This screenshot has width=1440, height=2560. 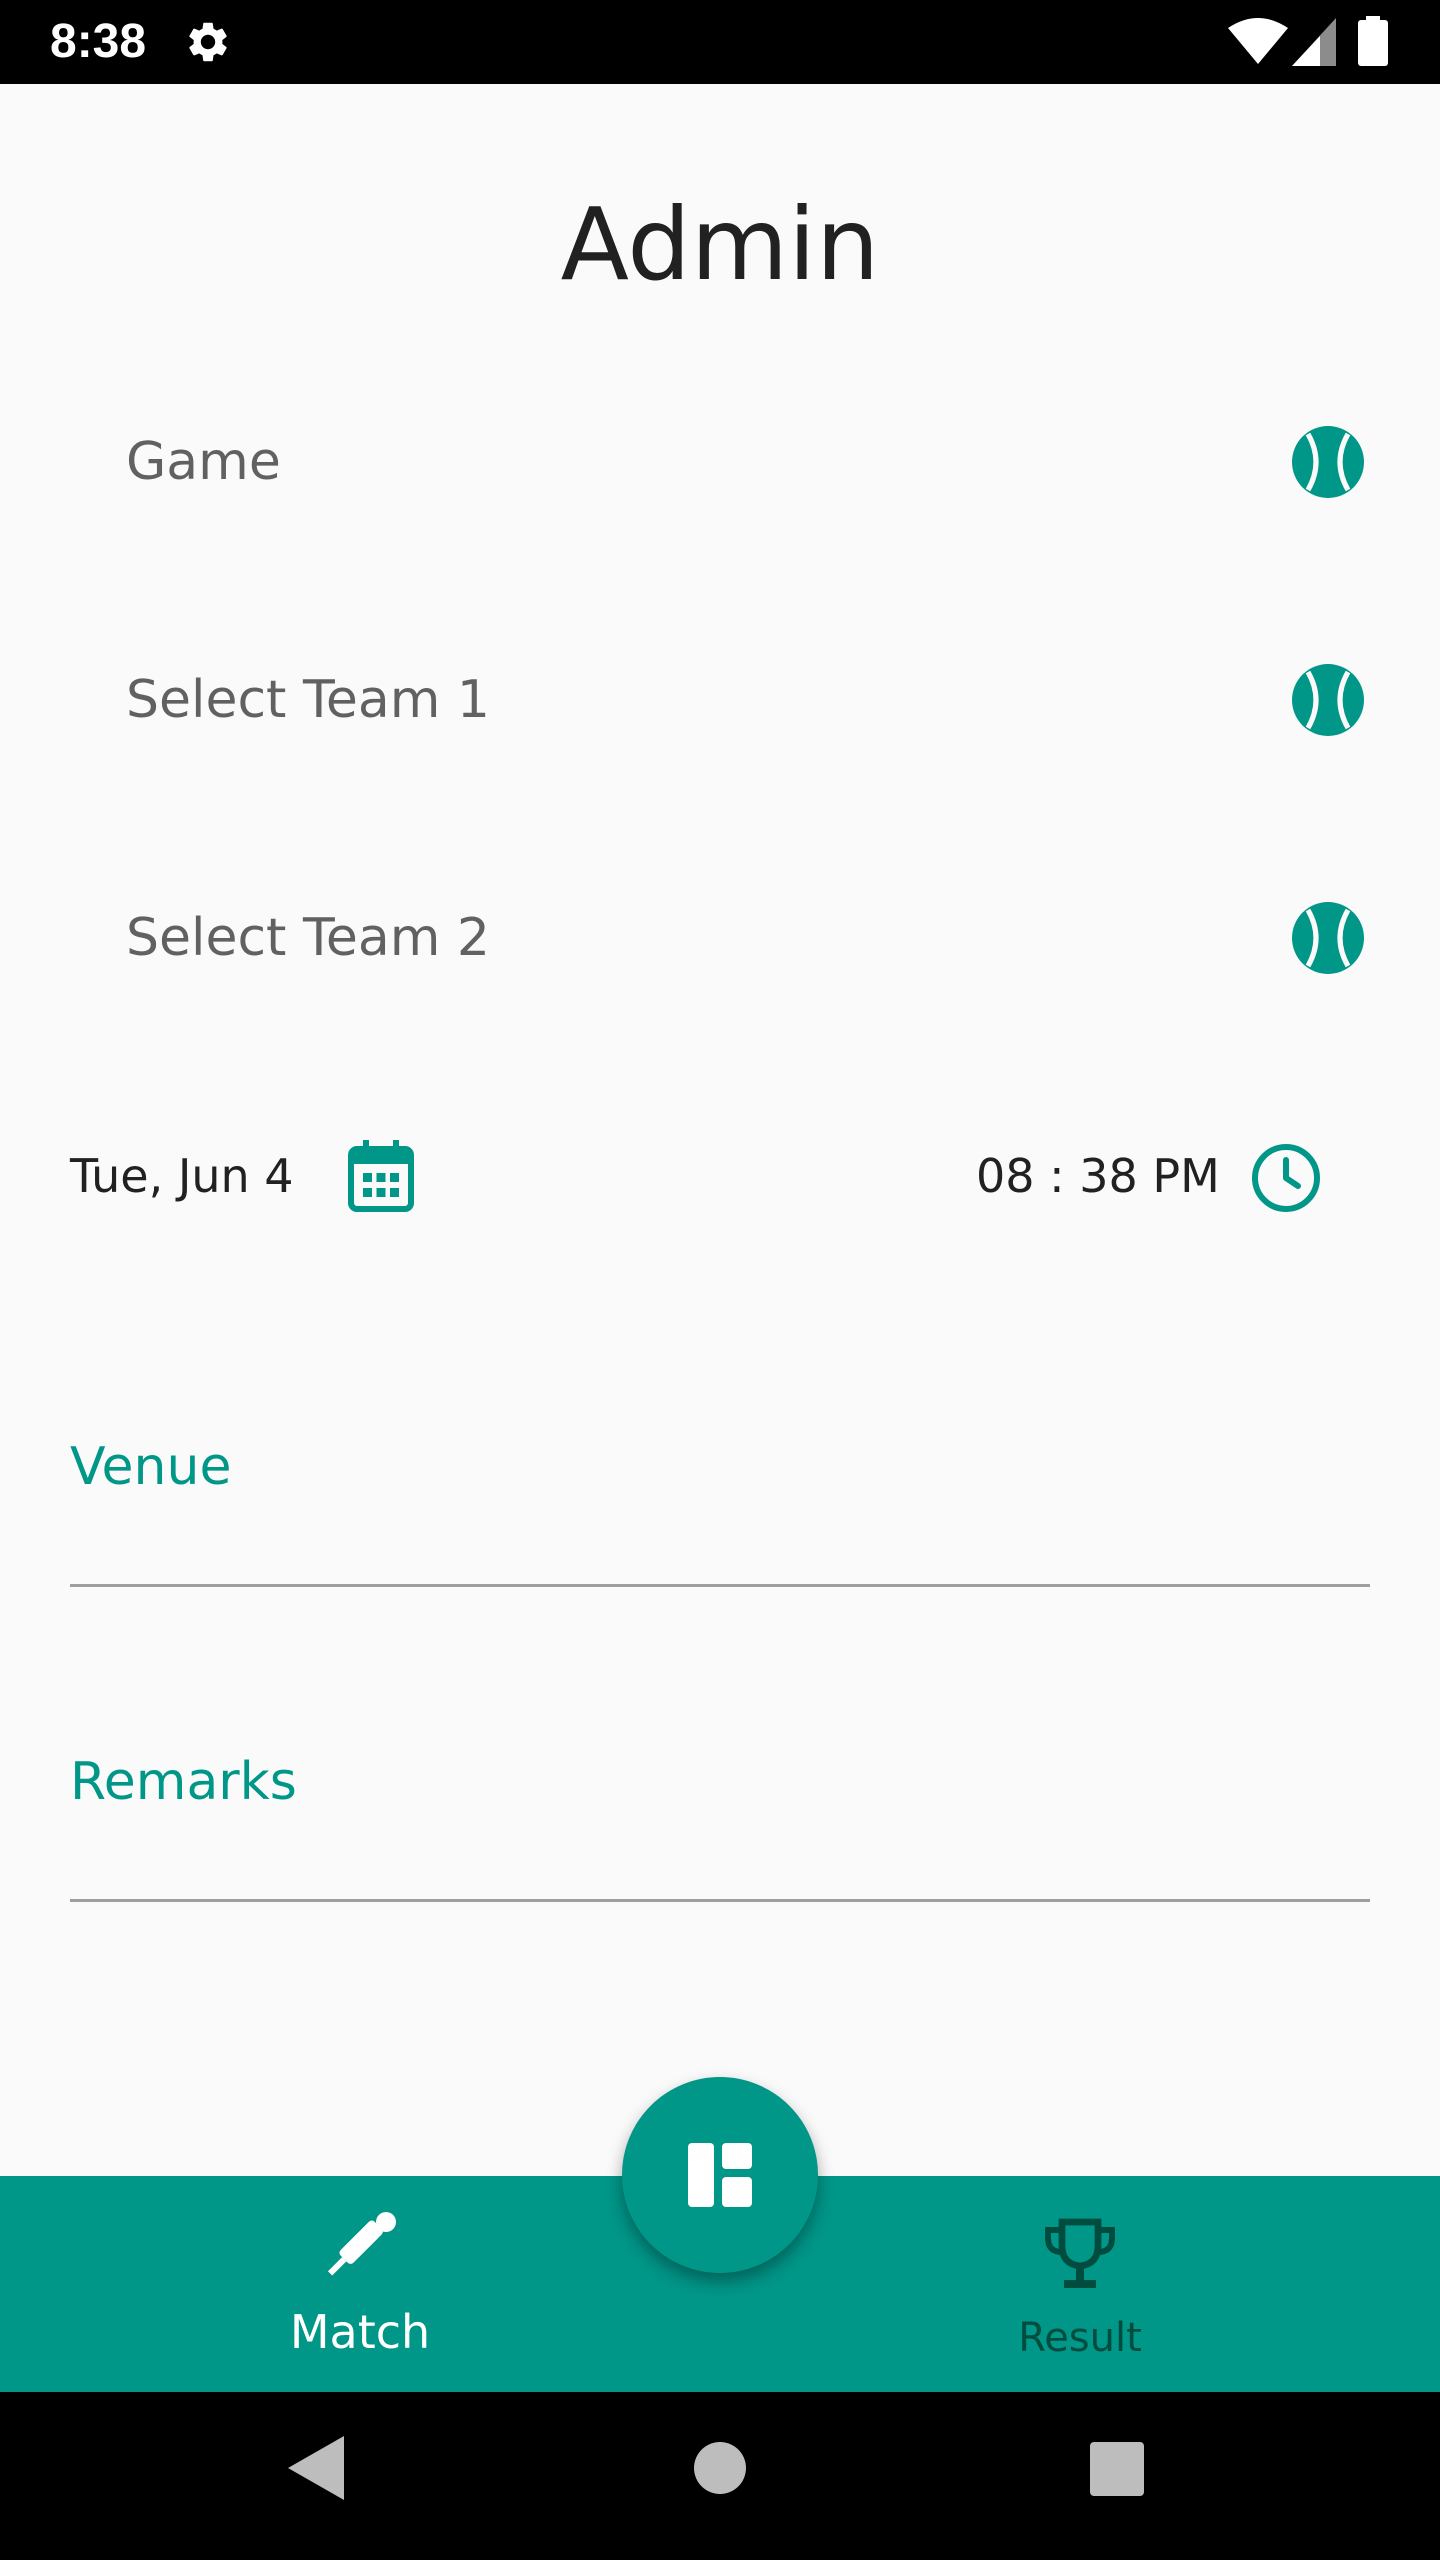 What do you see at coordinates (203, 462) in the screenshot?
I see `game-selector-label: Game` at bounding box center [203, 462].